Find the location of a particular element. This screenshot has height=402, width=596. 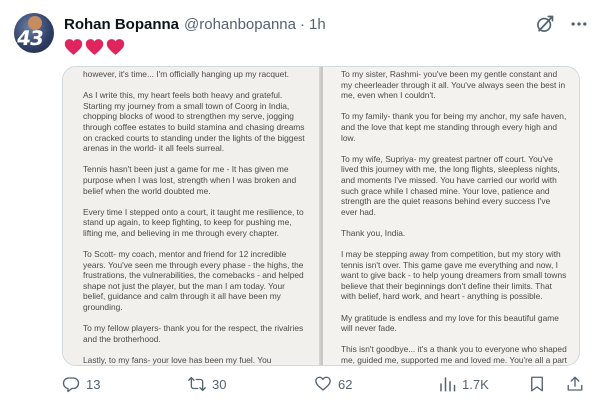

bookmark-icon is located at coordinates (537, 384).